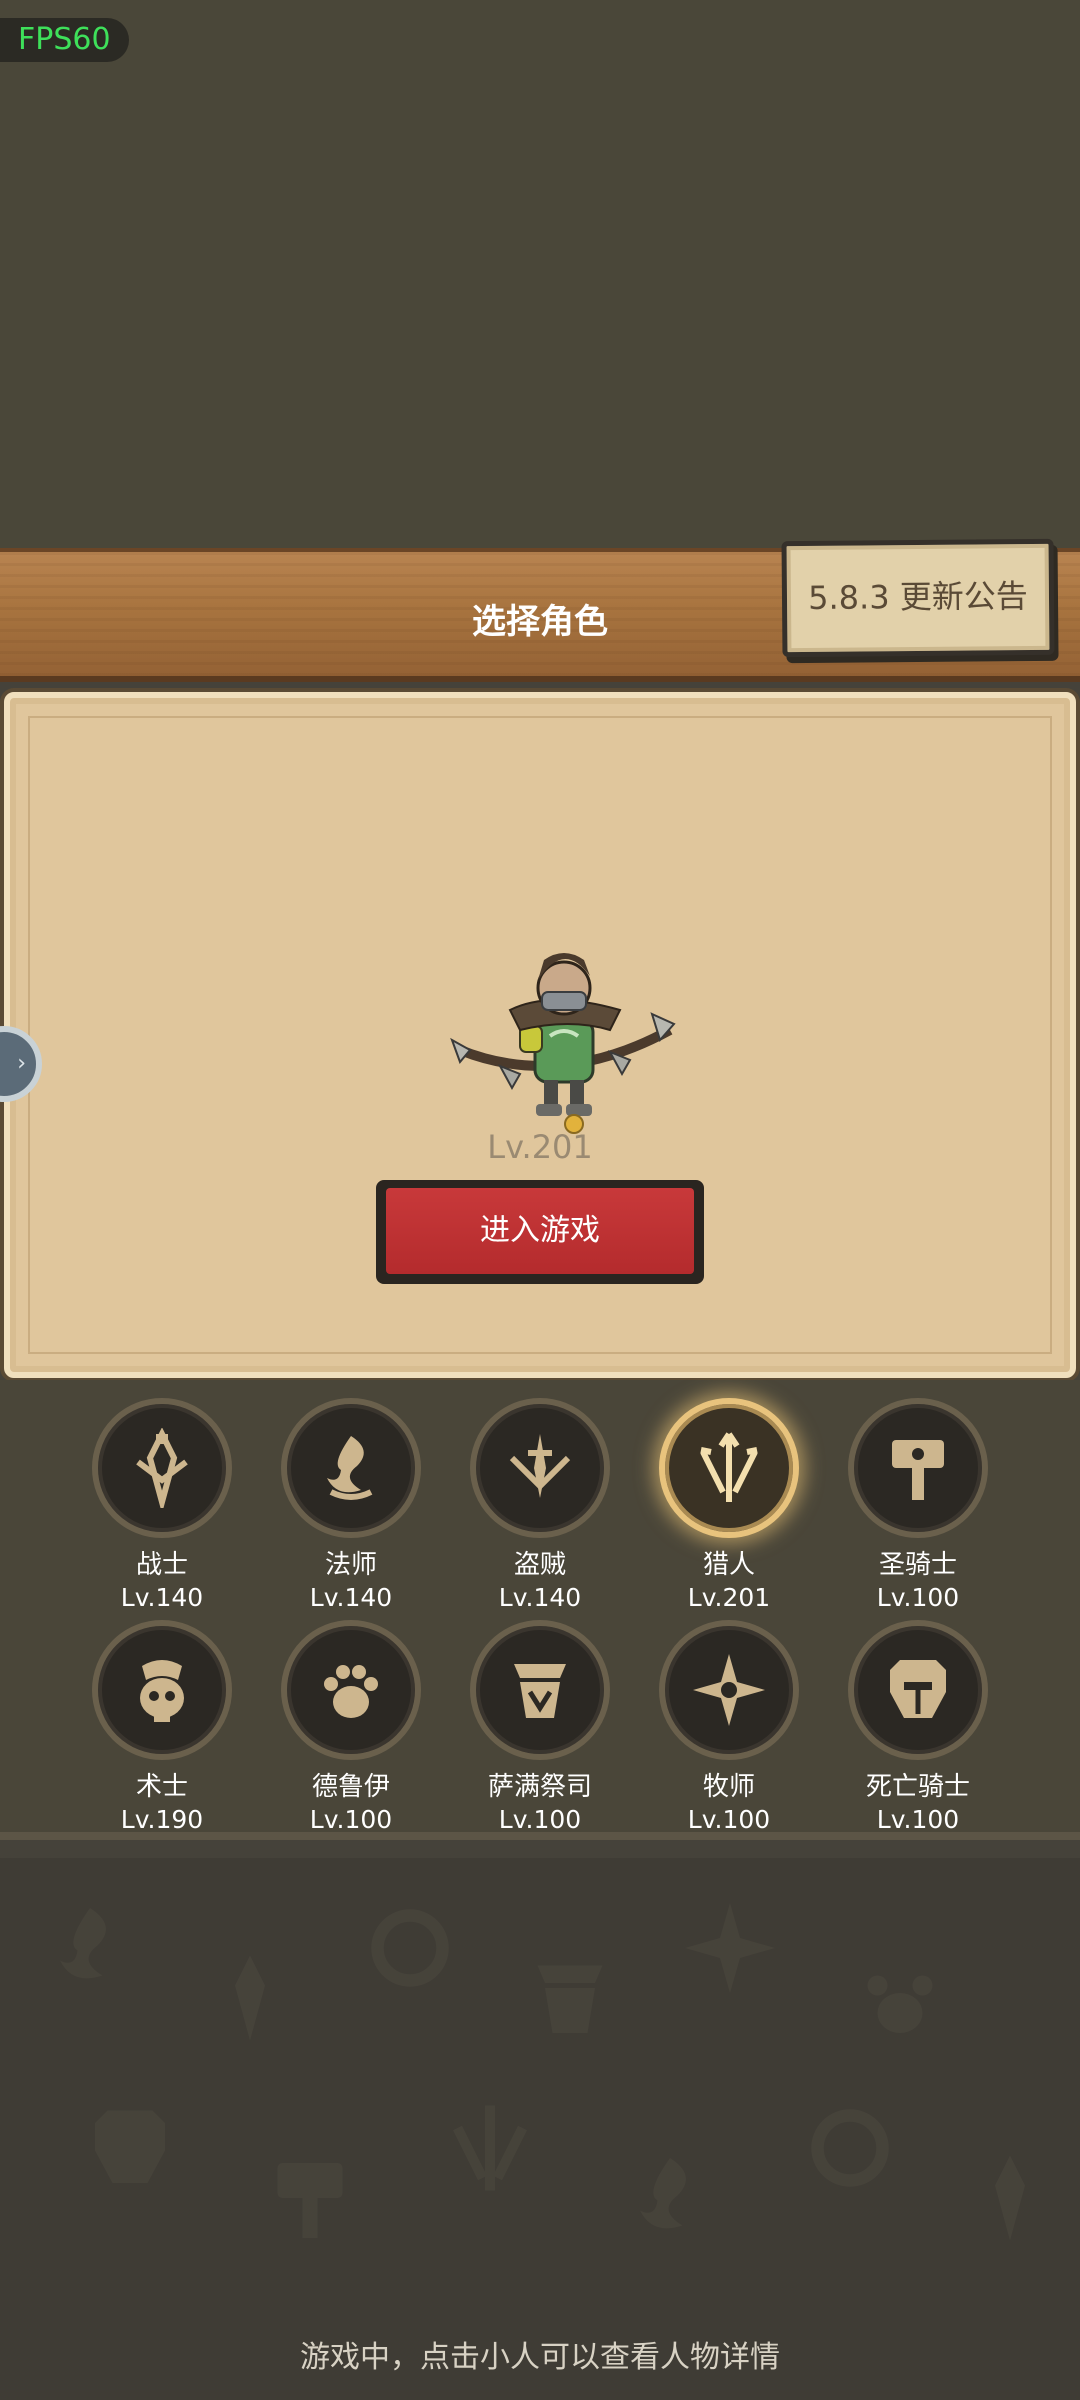  What do you see at coordinates (351, 1468) in the screenshot?
I see `mage-icon` at bounding box center [351, 1468].